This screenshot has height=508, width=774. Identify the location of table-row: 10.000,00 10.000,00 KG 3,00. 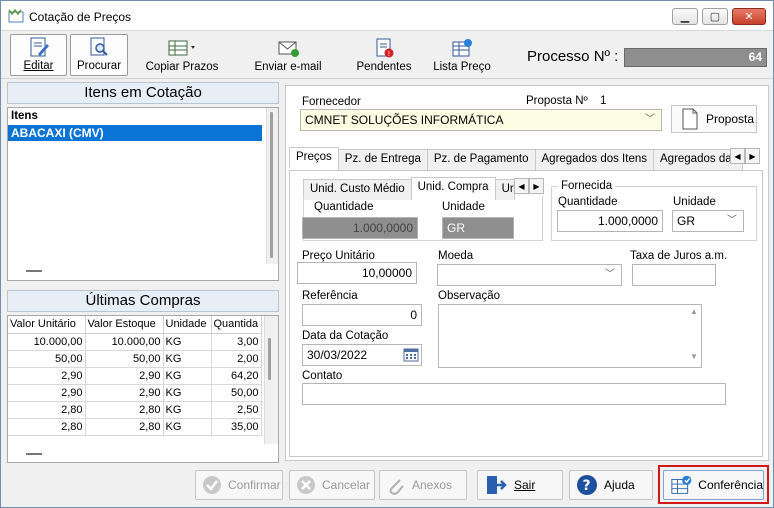
(135, 342).